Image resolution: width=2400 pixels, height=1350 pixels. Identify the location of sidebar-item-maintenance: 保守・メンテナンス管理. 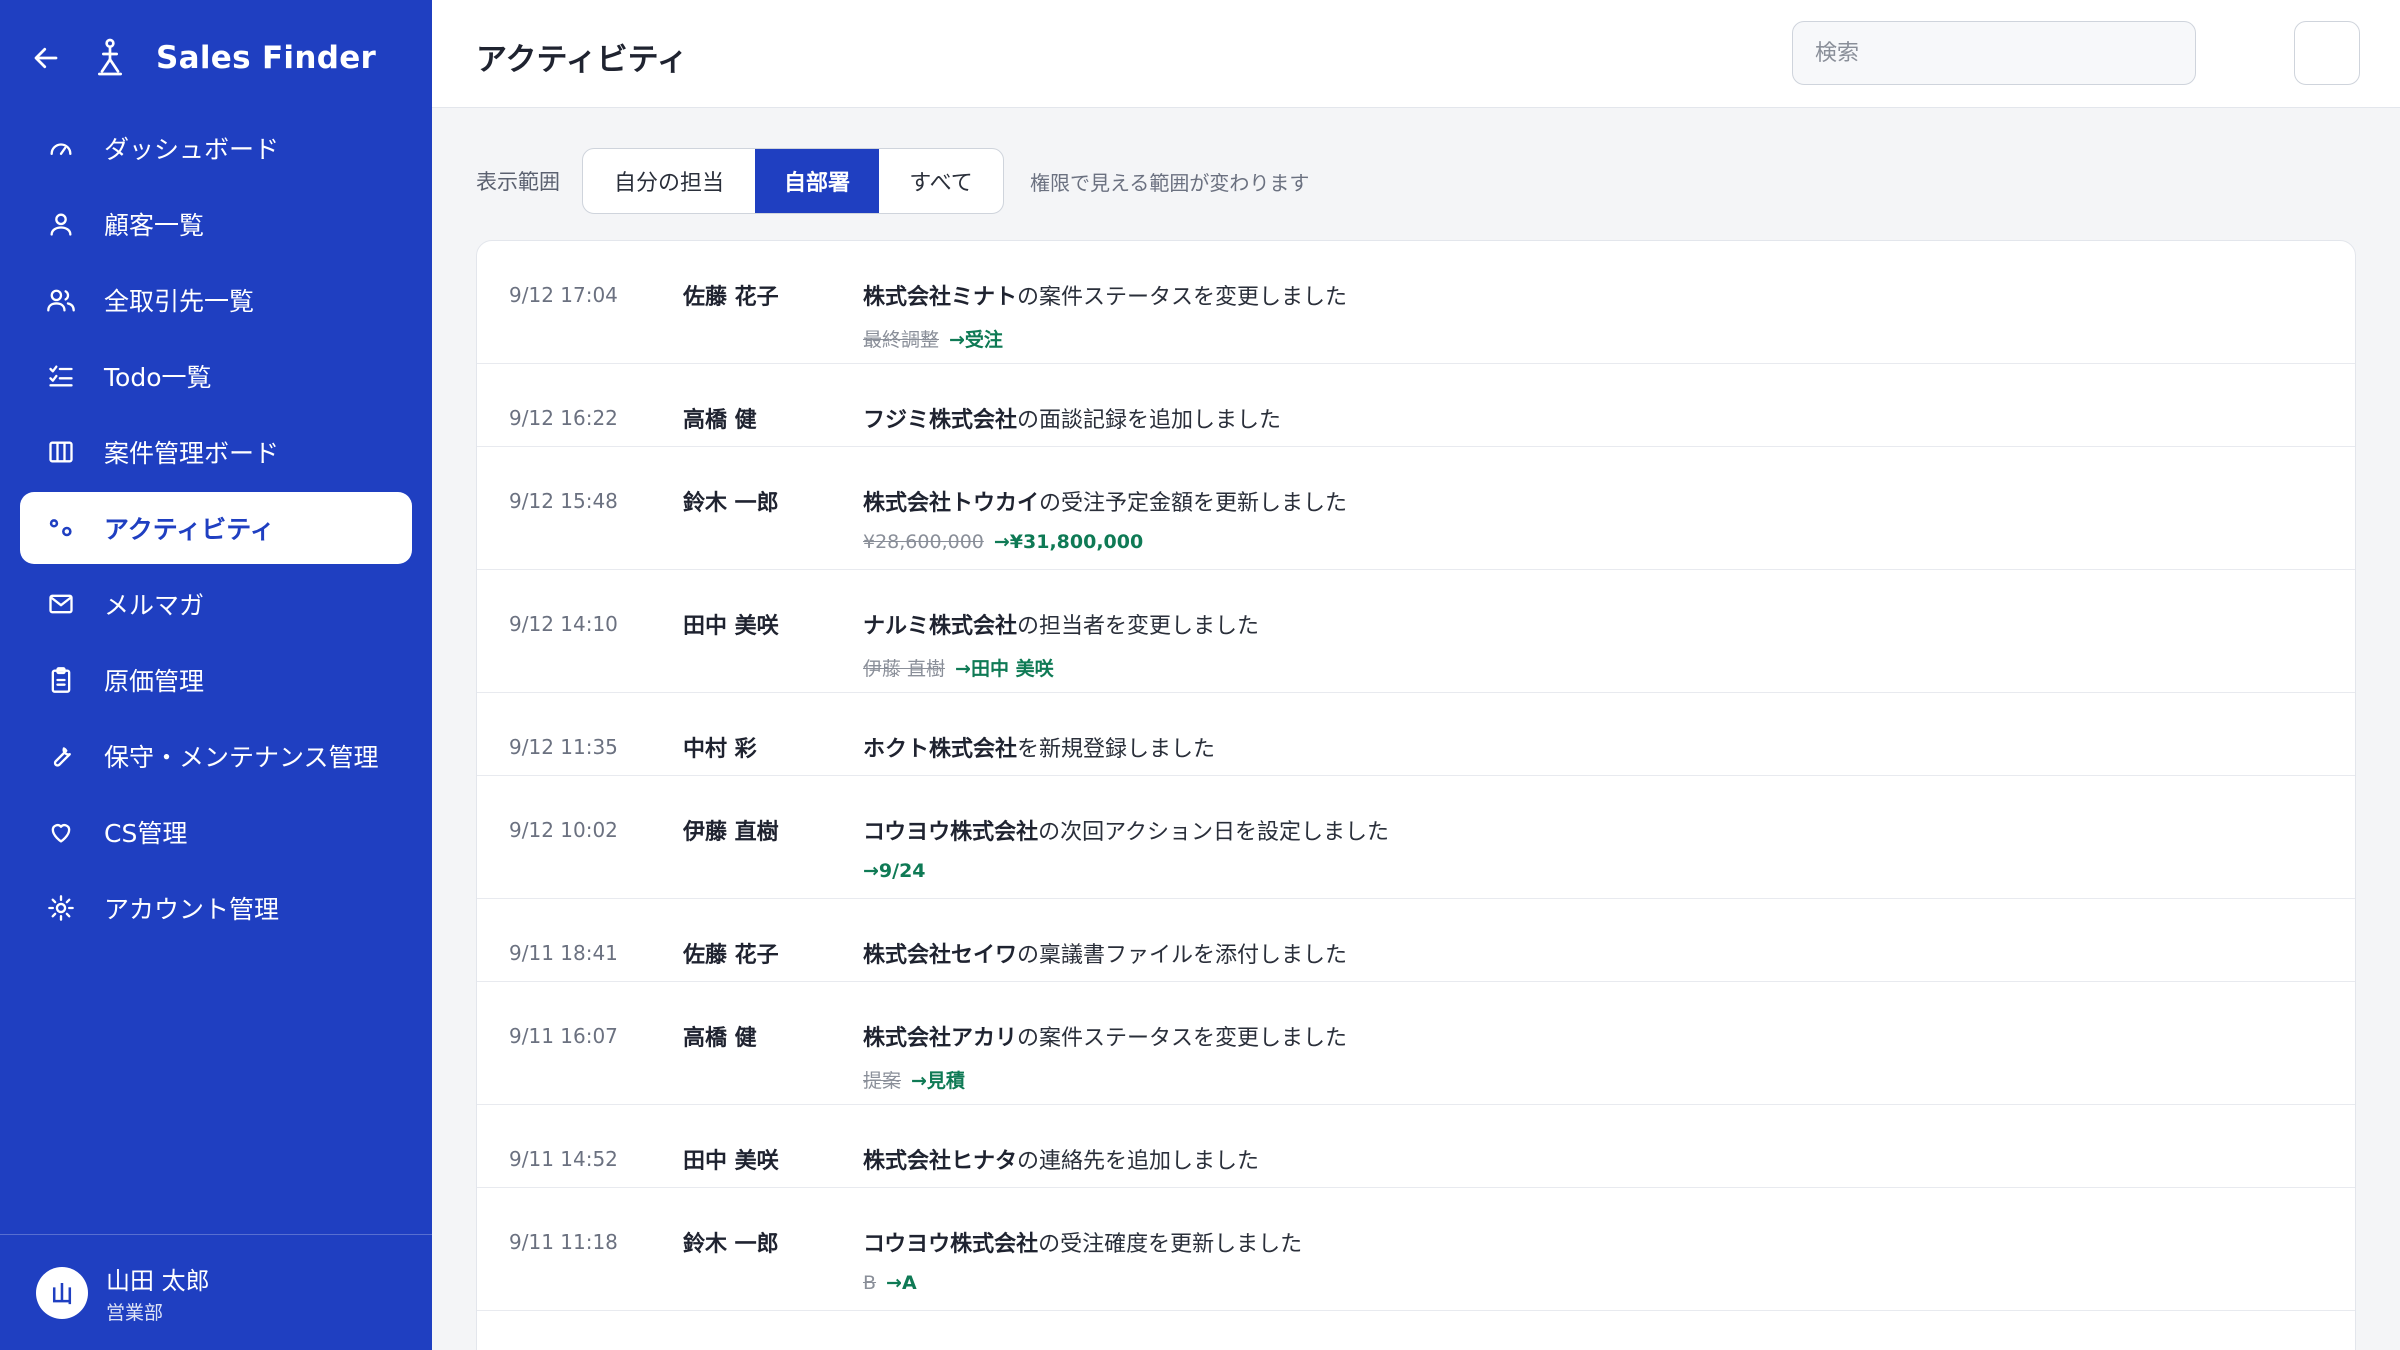
(216, 756).